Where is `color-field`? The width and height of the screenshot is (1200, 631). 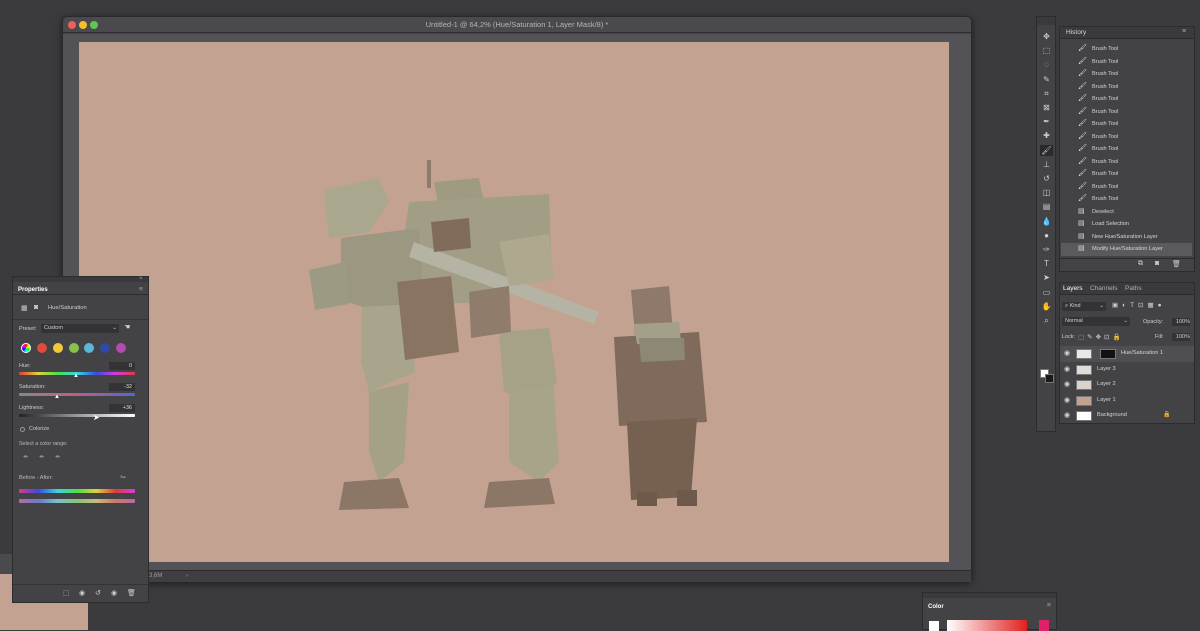
color-field is located at coordinates (987, 625).